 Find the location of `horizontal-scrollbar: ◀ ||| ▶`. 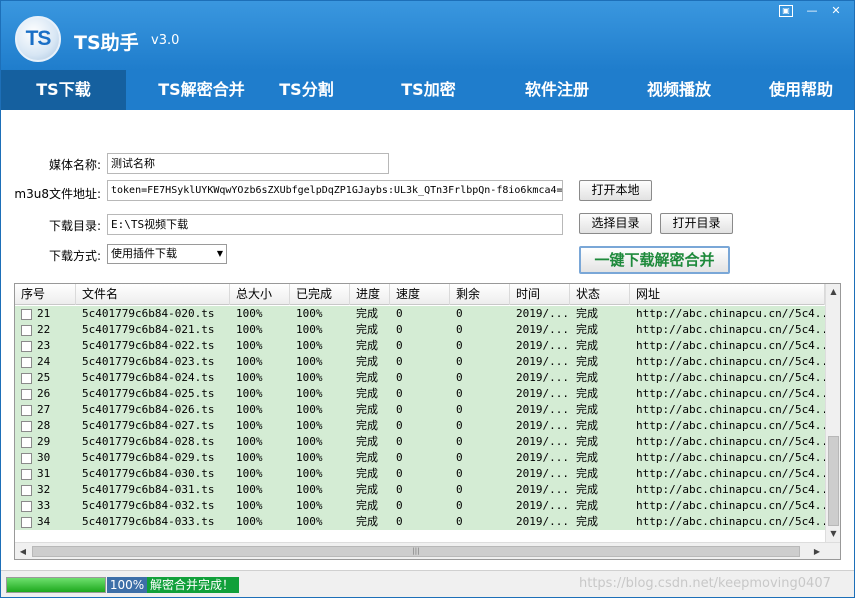

horizontal-scrollbar: ◀ ||| ▶ is located at coordinates (427, 550).